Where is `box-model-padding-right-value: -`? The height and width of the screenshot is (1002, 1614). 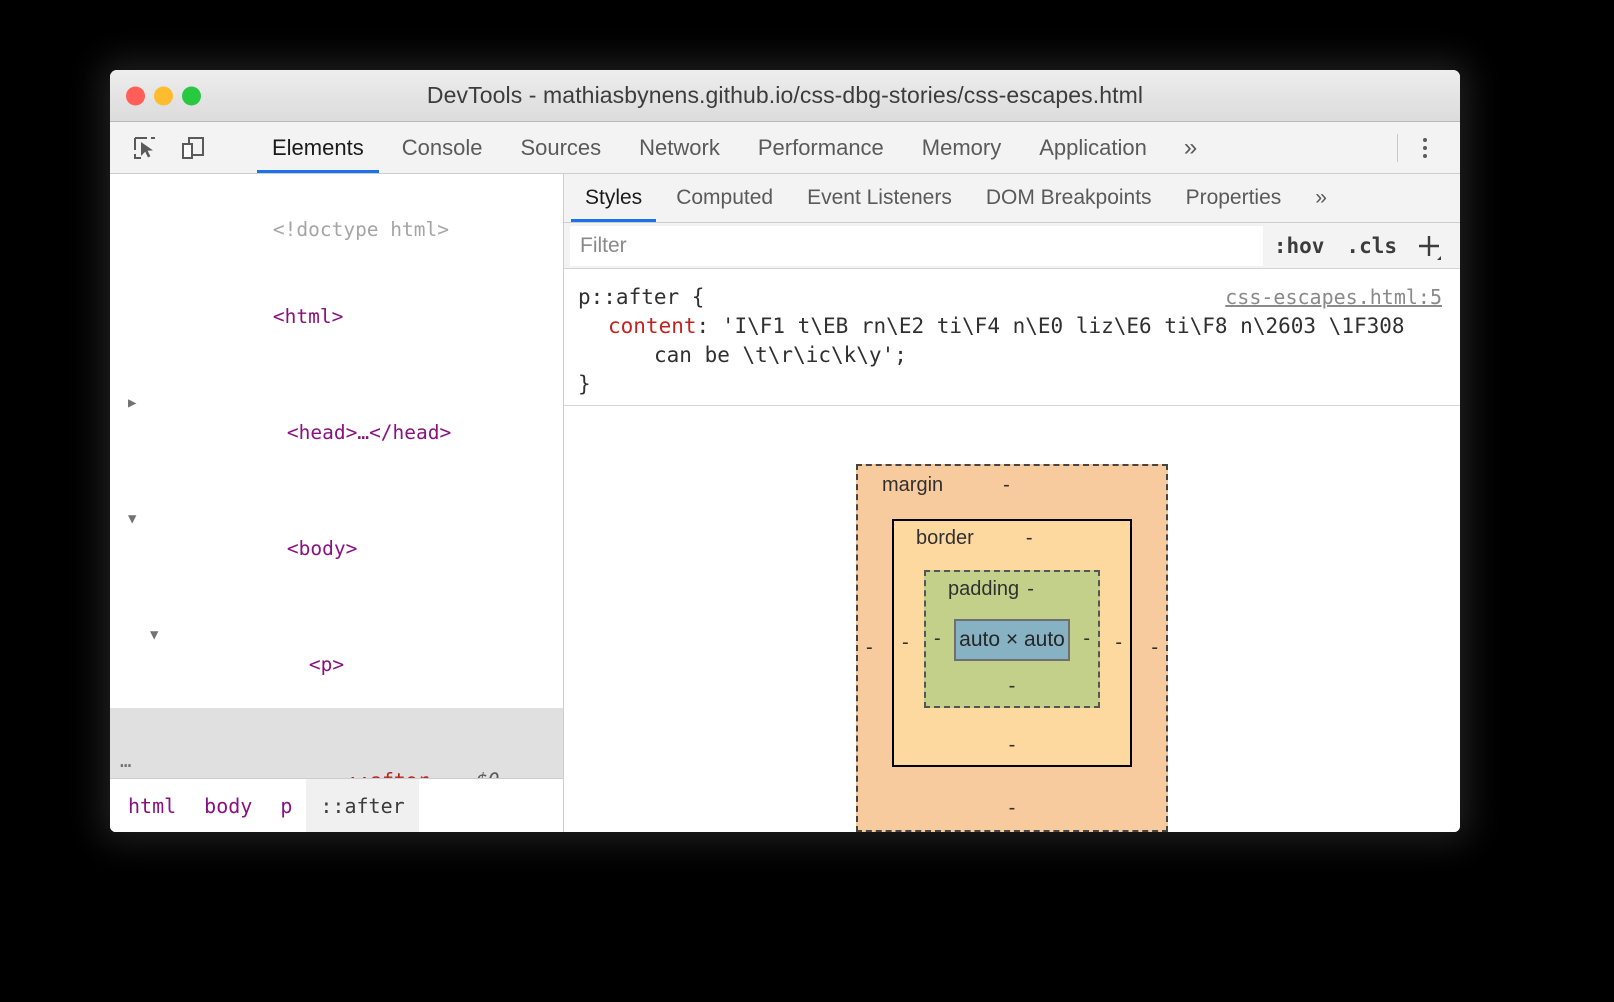
box-model-padding-right-value: - is located at coordinates (1086, 638).